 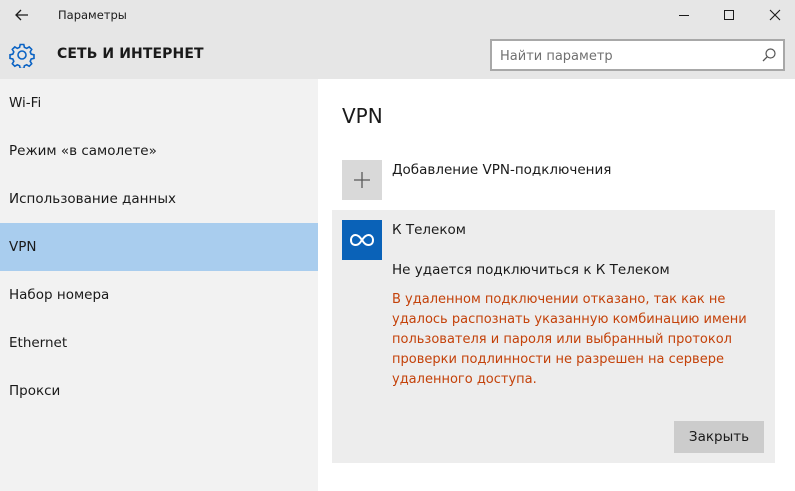 What do you see at coordinates (627, 56) in the screenshot?
I see `search-input` at bounding box center [627, 56].